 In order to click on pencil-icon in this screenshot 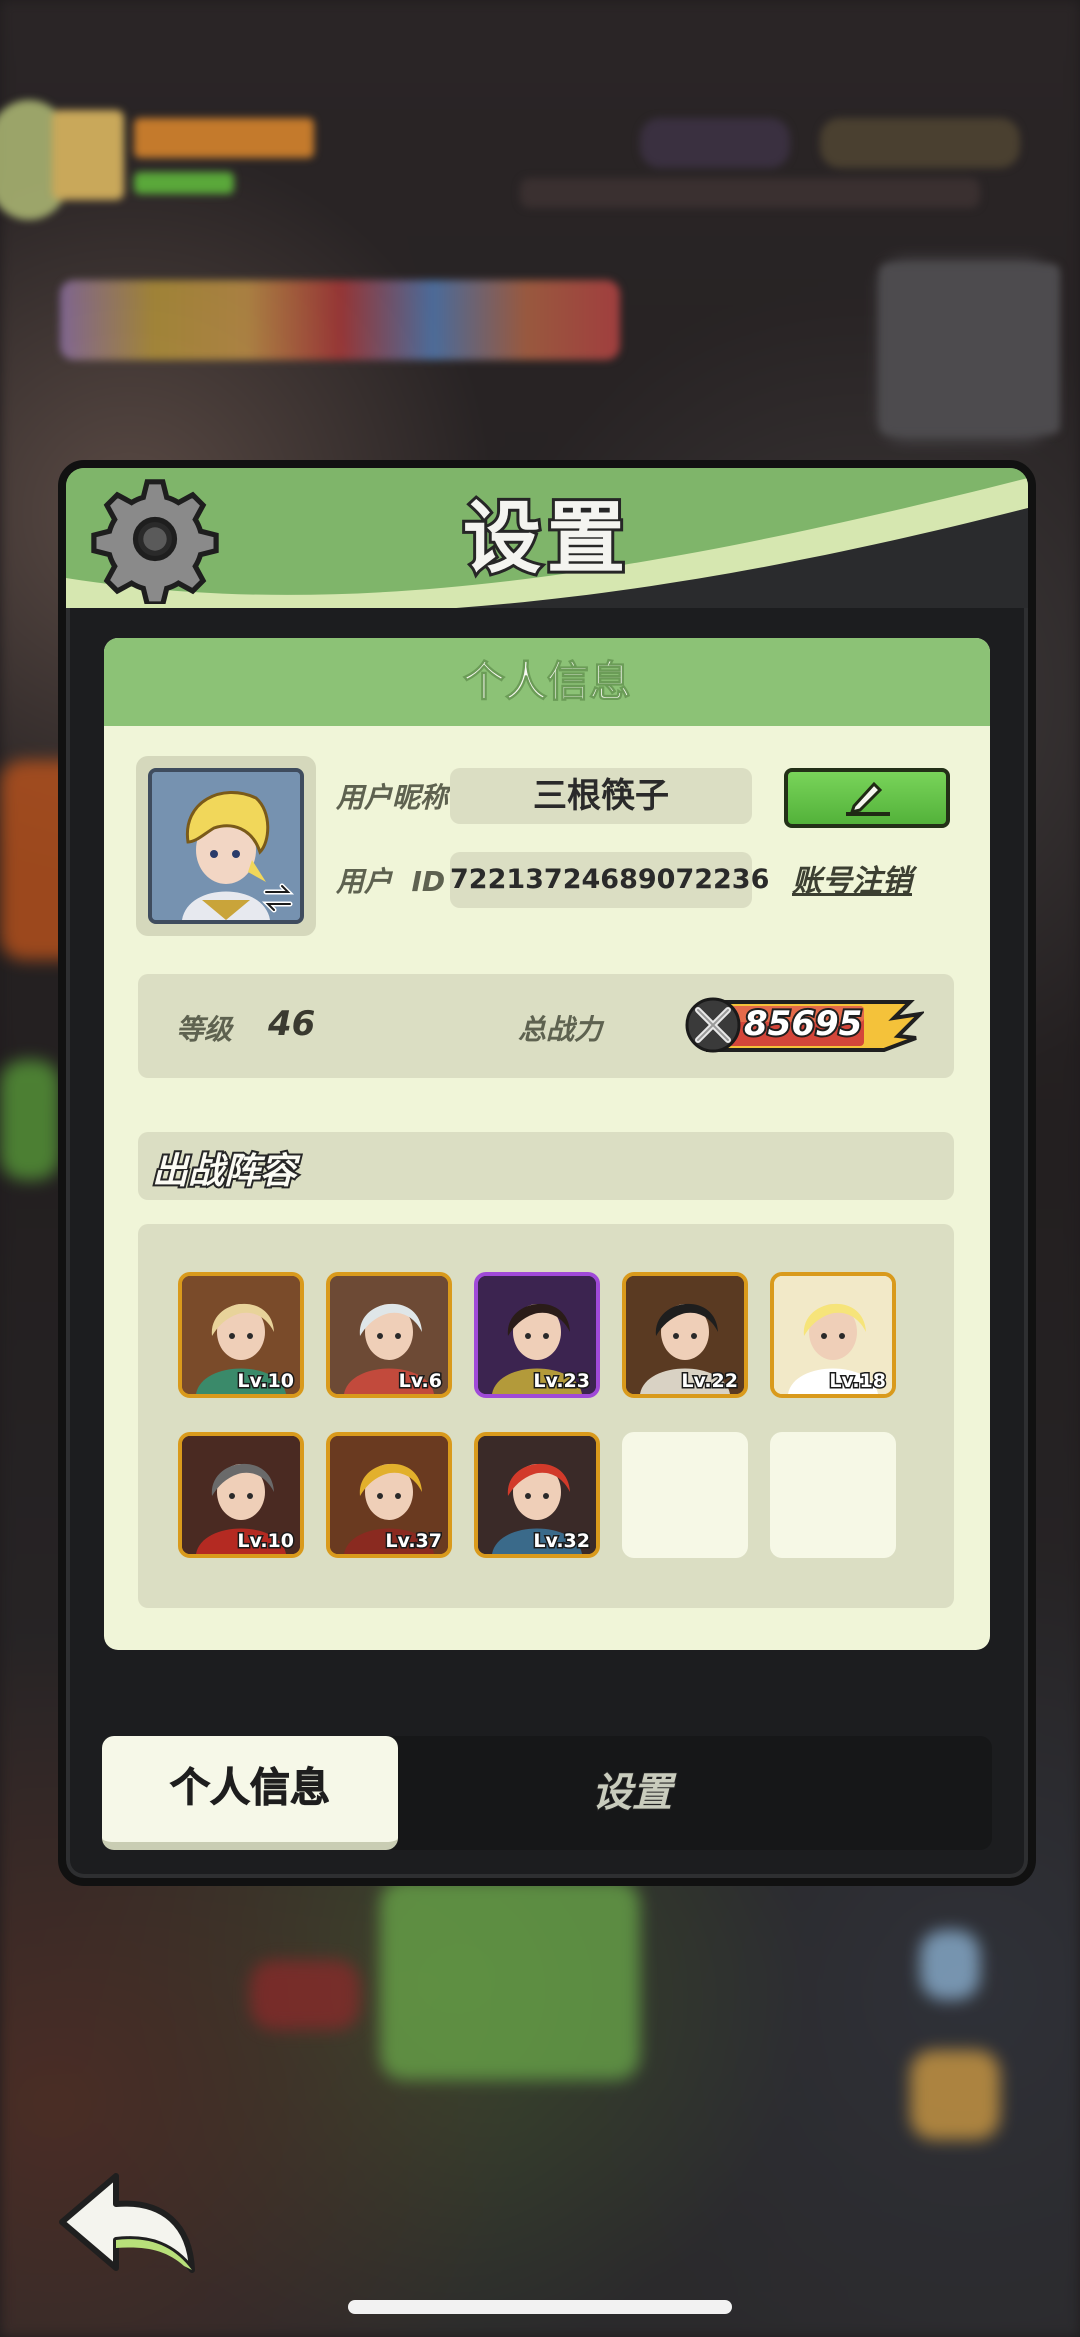, I will do `click(868, 798)`.